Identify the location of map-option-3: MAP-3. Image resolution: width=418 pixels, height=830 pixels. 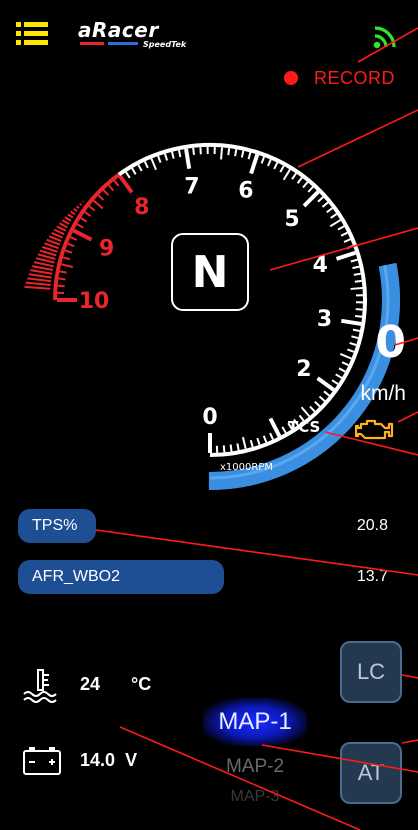
(255, 796).